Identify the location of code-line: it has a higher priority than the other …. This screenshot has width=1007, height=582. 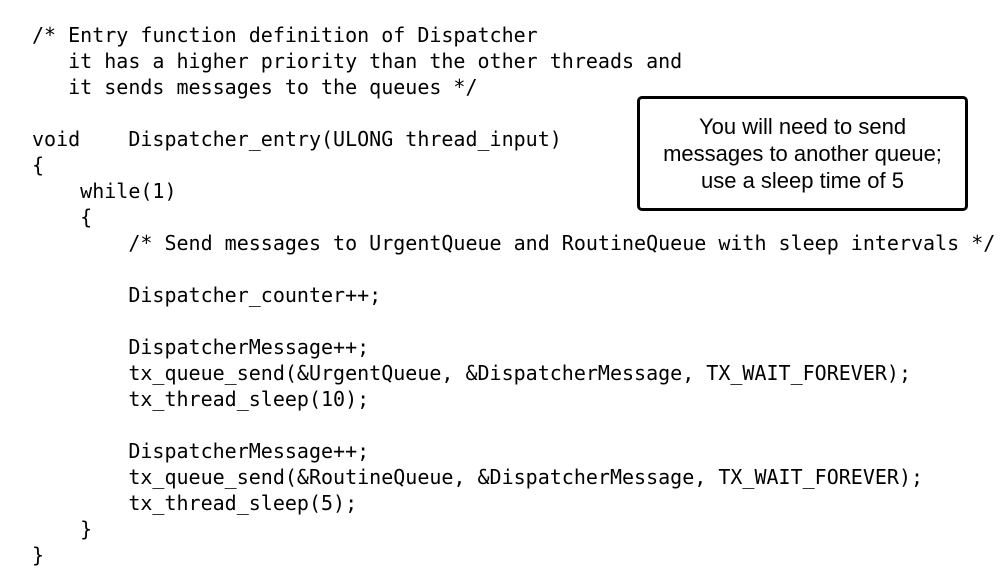
(357, 61).